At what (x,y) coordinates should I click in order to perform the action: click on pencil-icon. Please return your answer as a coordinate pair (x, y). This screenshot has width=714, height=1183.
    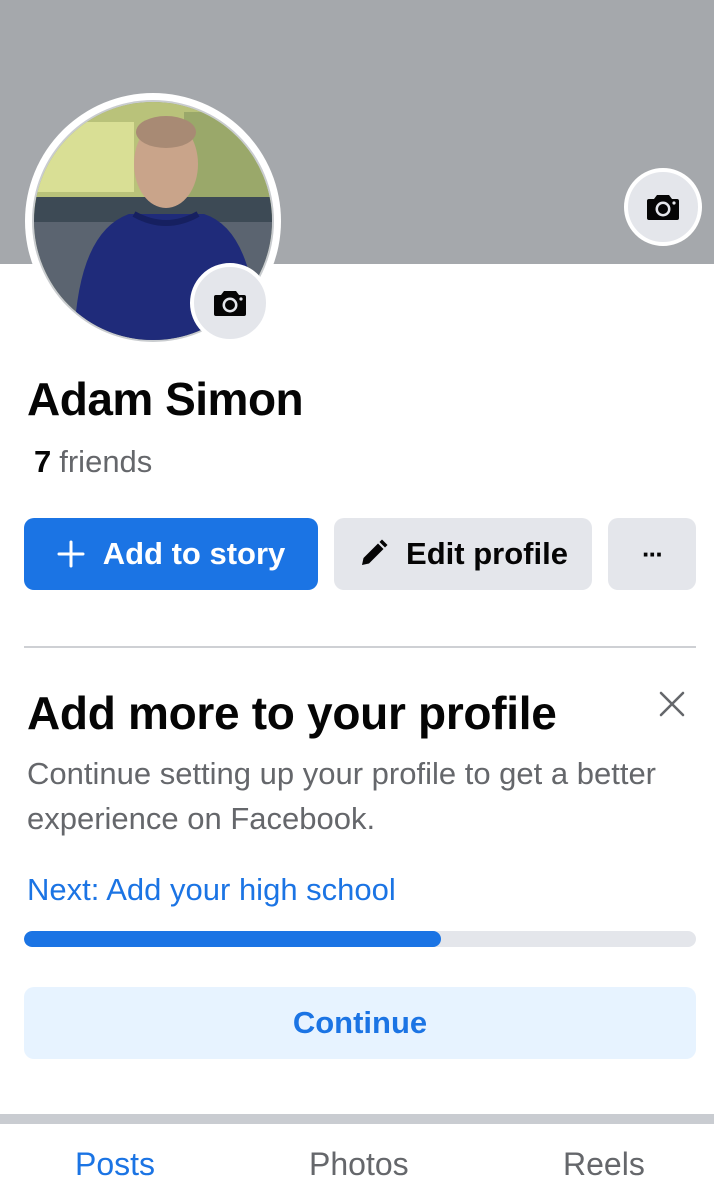
    Looking at the image, I should click on (375, 552).